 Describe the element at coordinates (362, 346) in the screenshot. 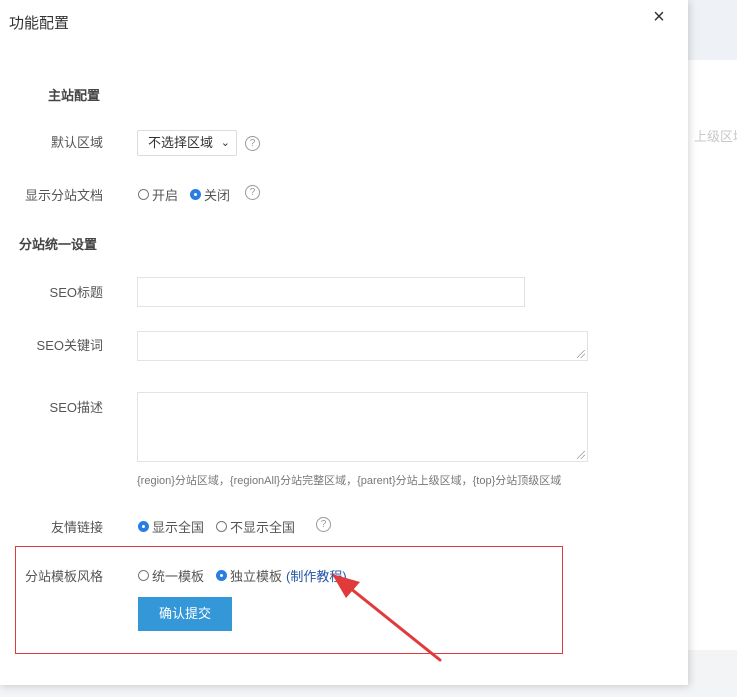

I see `seo-keywords-textarea` at that location.